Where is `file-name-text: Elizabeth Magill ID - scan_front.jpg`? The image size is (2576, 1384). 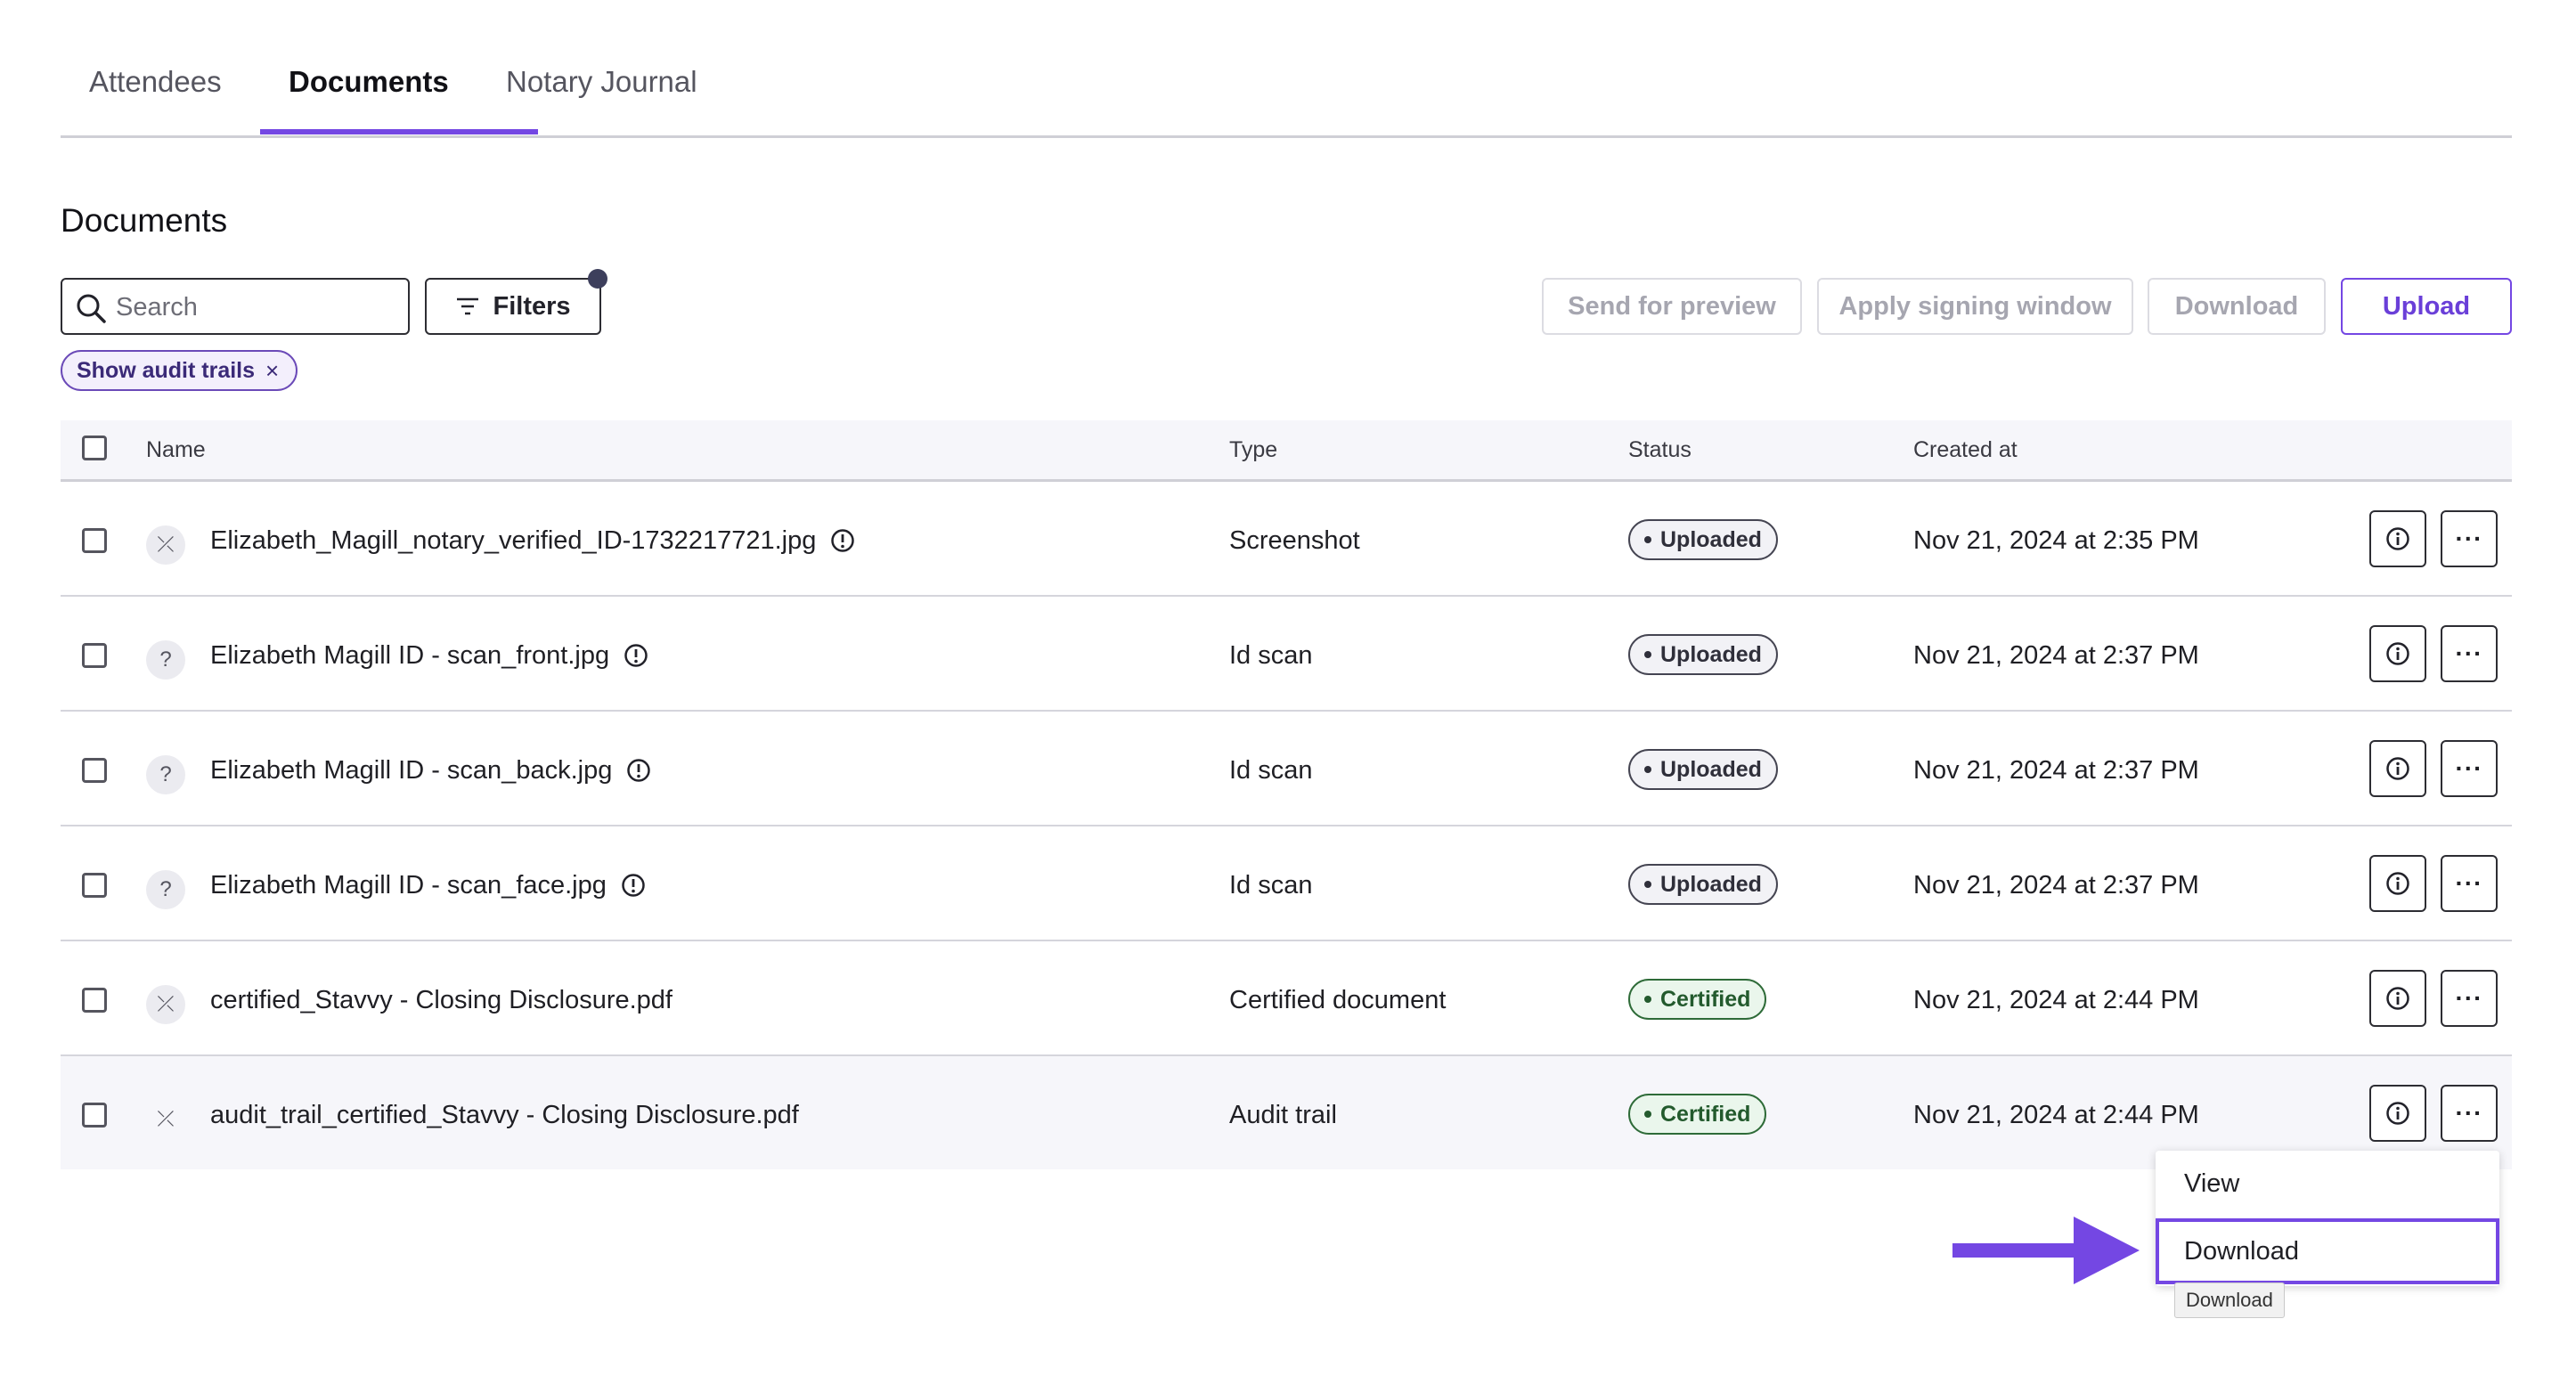
file-name-text: Elizabeth Magill ID - scan_front.jpg is located at coordinates (410, 655).